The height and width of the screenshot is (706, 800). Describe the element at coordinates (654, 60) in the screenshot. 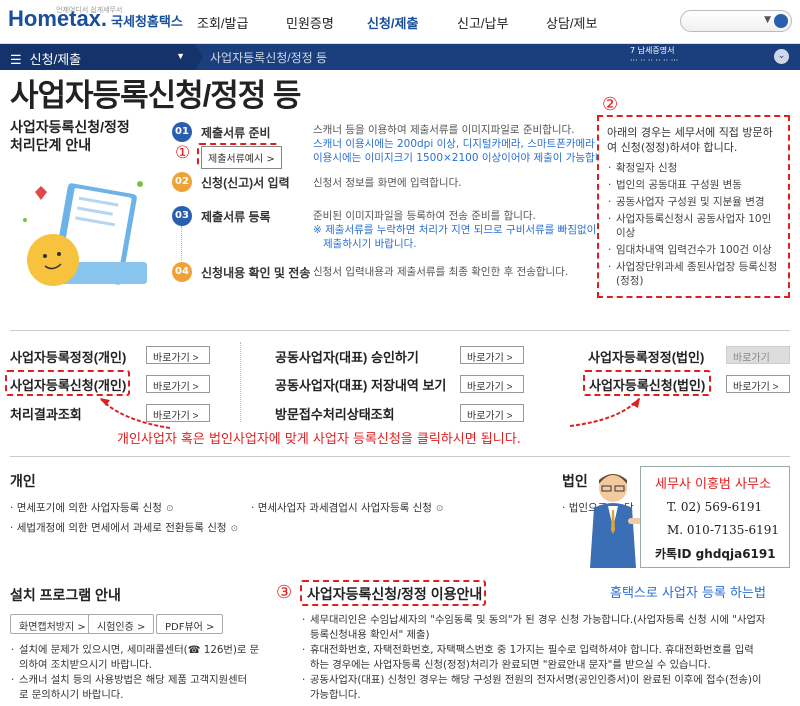

I see `notice-line: ··· ·· ·· ·· ·· ···` at that location.